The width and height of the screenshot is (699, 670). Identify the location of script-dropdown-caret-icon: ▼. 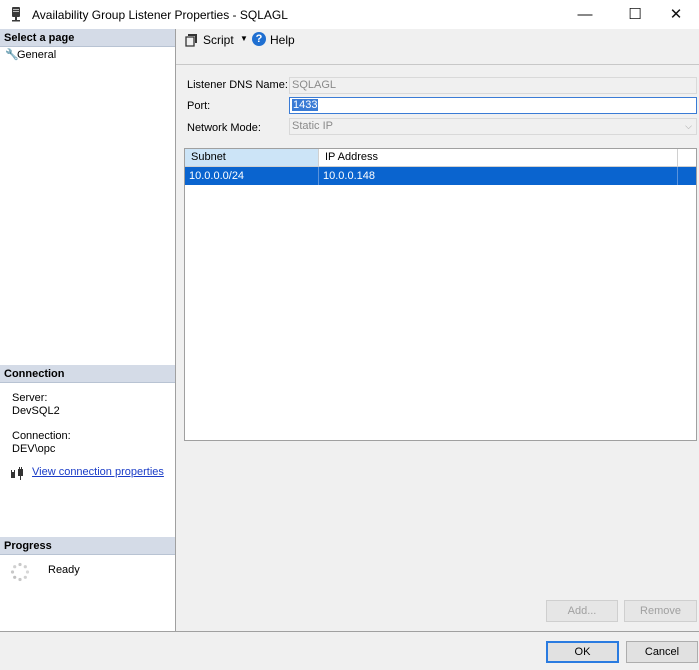
(244, 38).